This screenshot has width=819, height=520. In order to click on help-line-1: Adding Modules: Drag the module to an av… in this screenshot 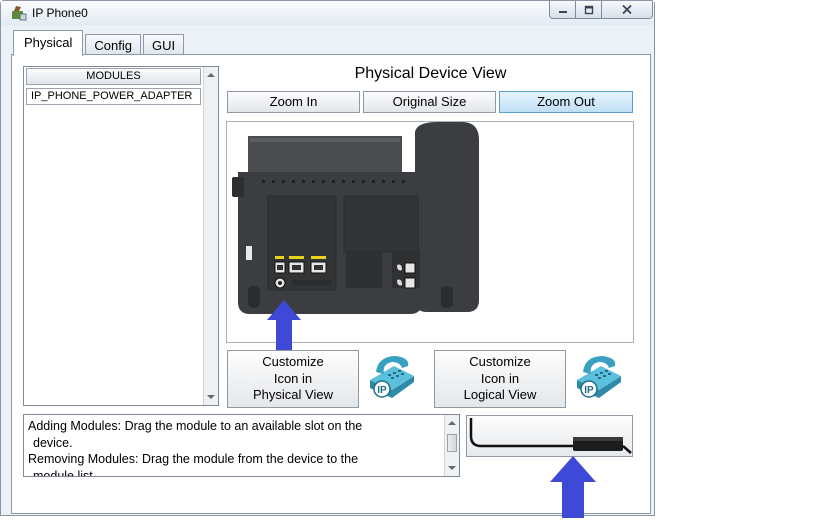, I will do `click(195, 426)`.